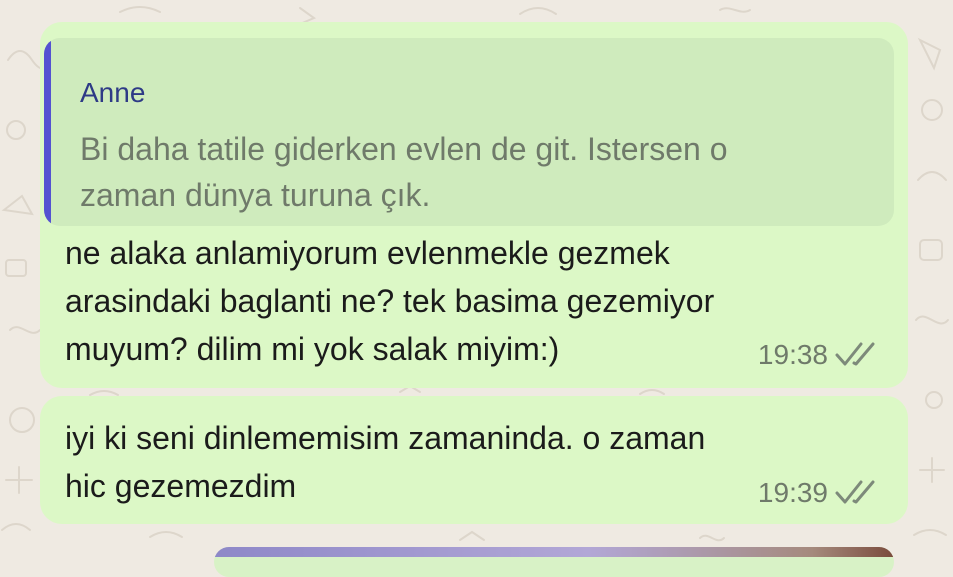  I want to click on quote-accent-bar, so click(47, 132).